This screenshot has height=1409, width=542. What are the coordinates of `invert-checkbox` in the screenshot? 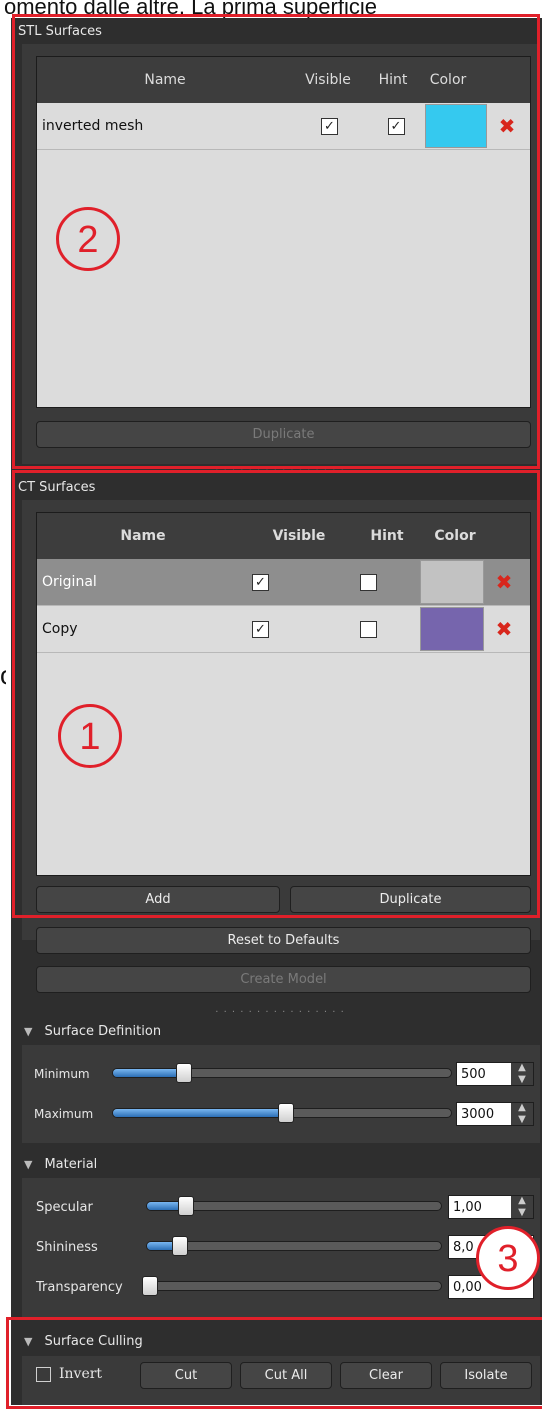 It's located at (43, 1374).